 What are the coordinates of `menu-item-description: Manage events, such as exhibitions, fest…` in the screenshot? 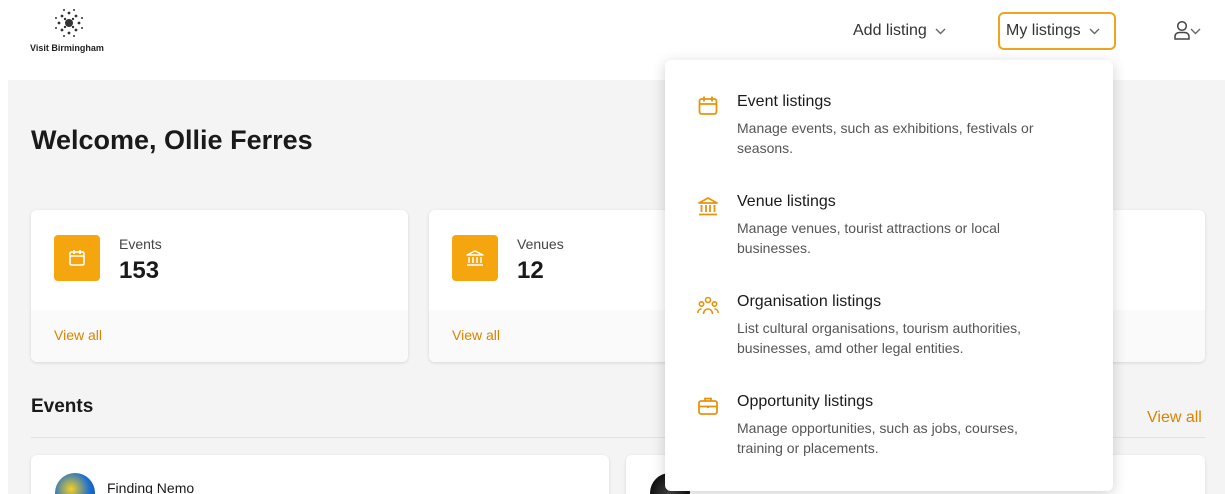 It's located at (885, 138).